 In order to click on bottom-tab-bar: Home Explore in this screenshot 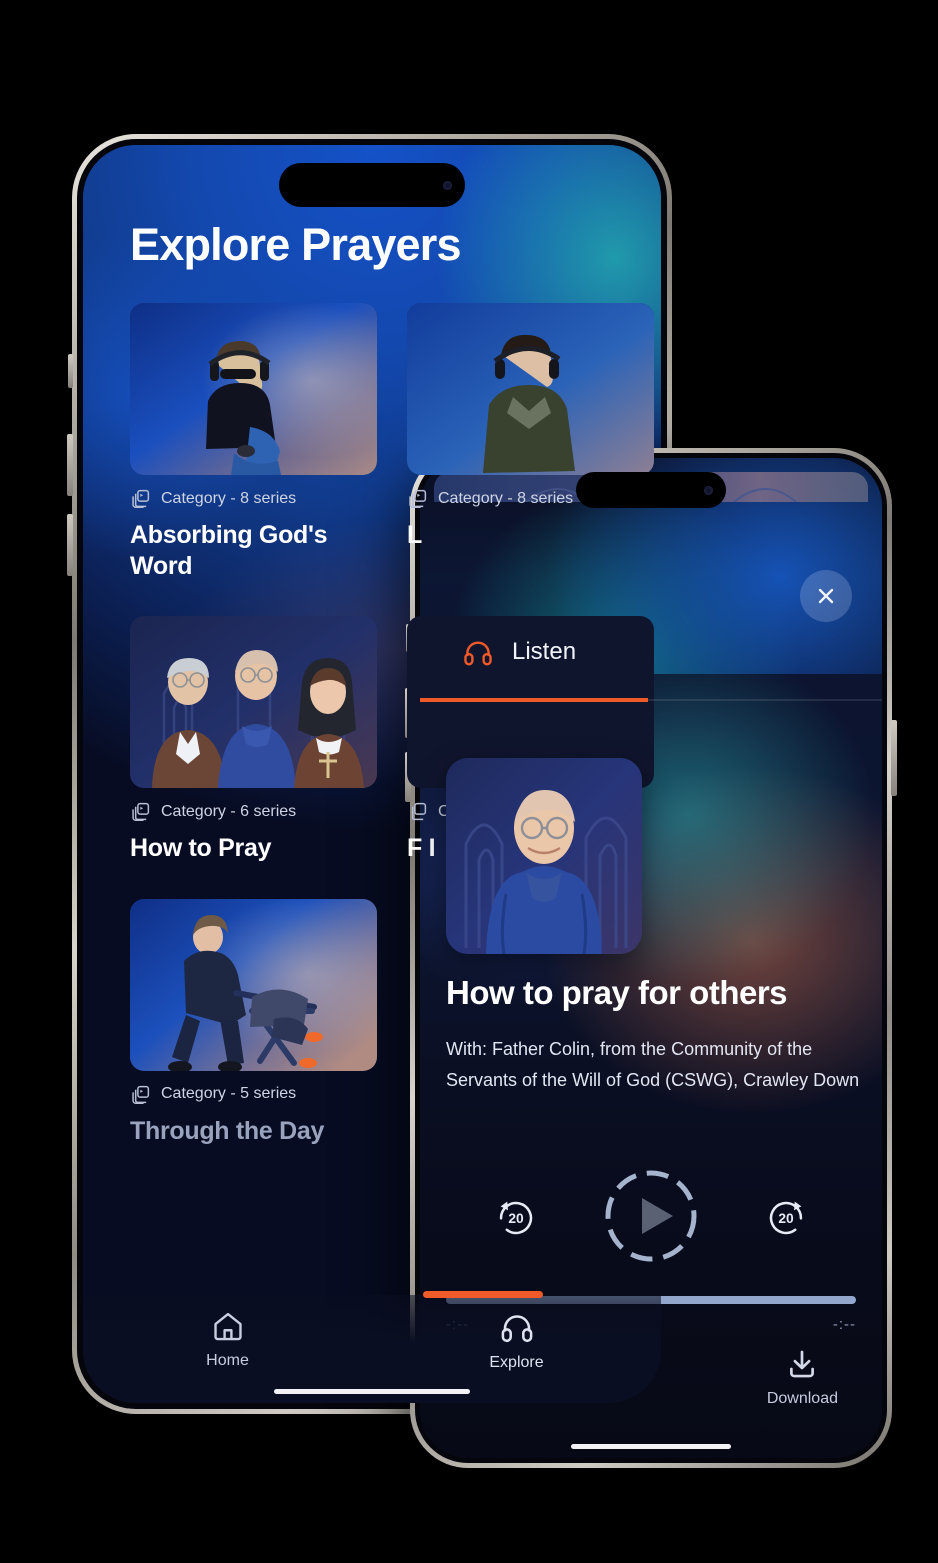, I will do `click(372, 1347)`.